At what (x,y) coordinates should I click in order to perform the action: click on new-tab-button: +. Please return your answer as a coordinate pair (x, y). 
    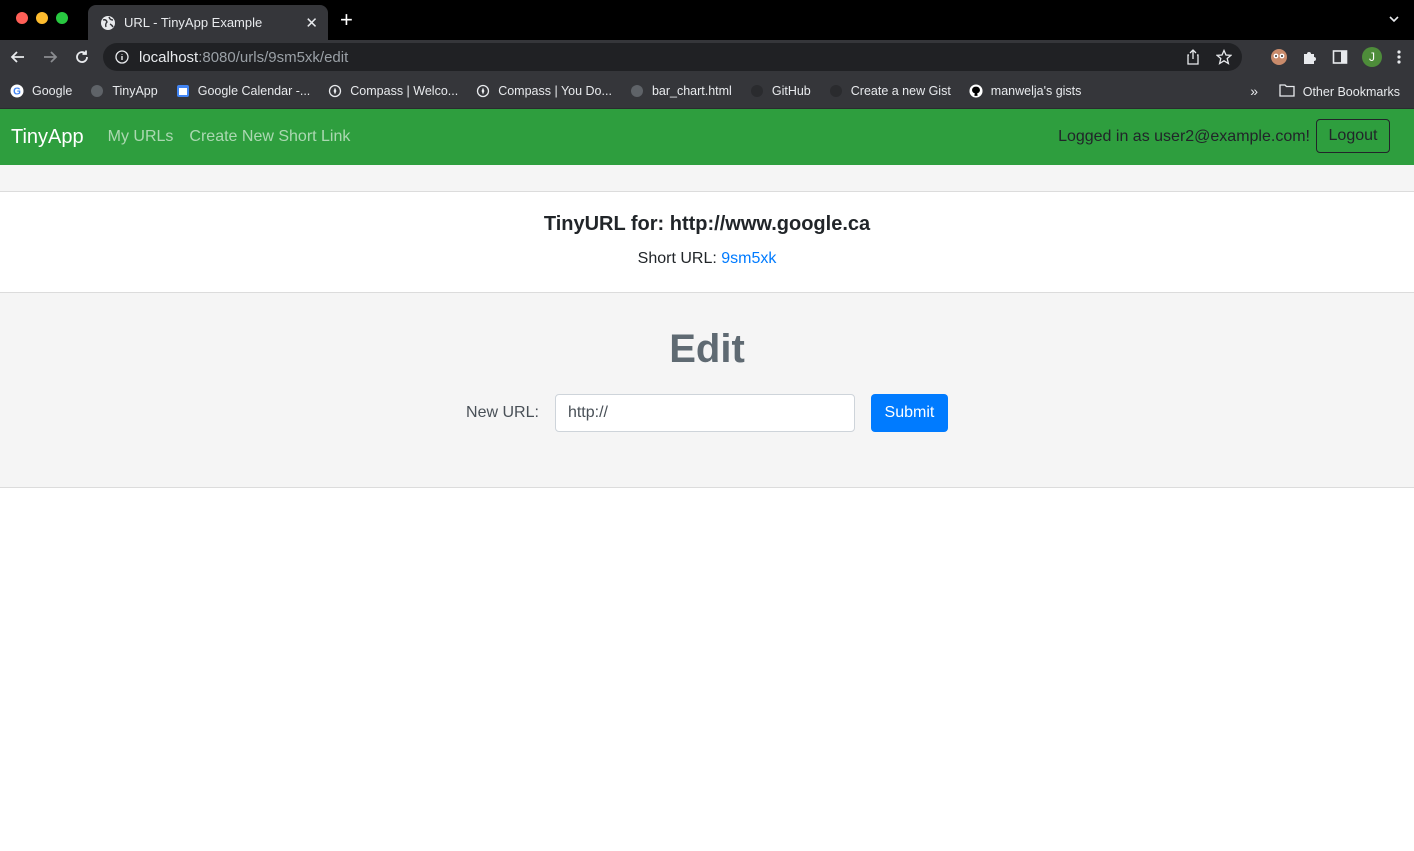
    Looking at the image, I should click on (346, 20).